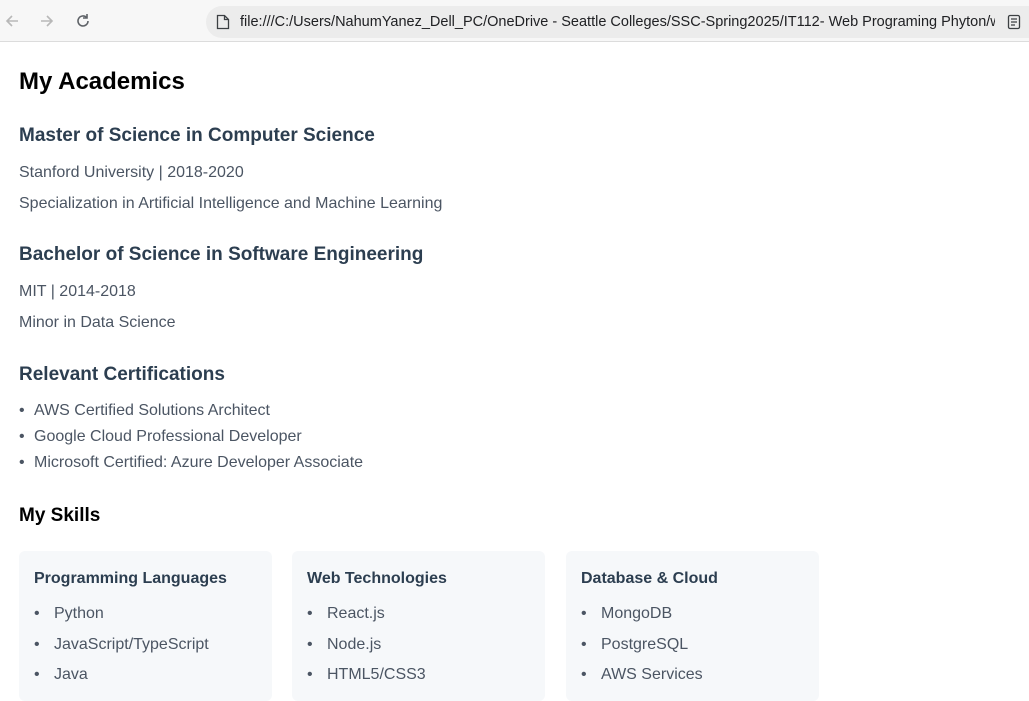 The image size is (1029, 701). I want to click on list-item: Google Cloud Professional Developer, so click(191, 437).